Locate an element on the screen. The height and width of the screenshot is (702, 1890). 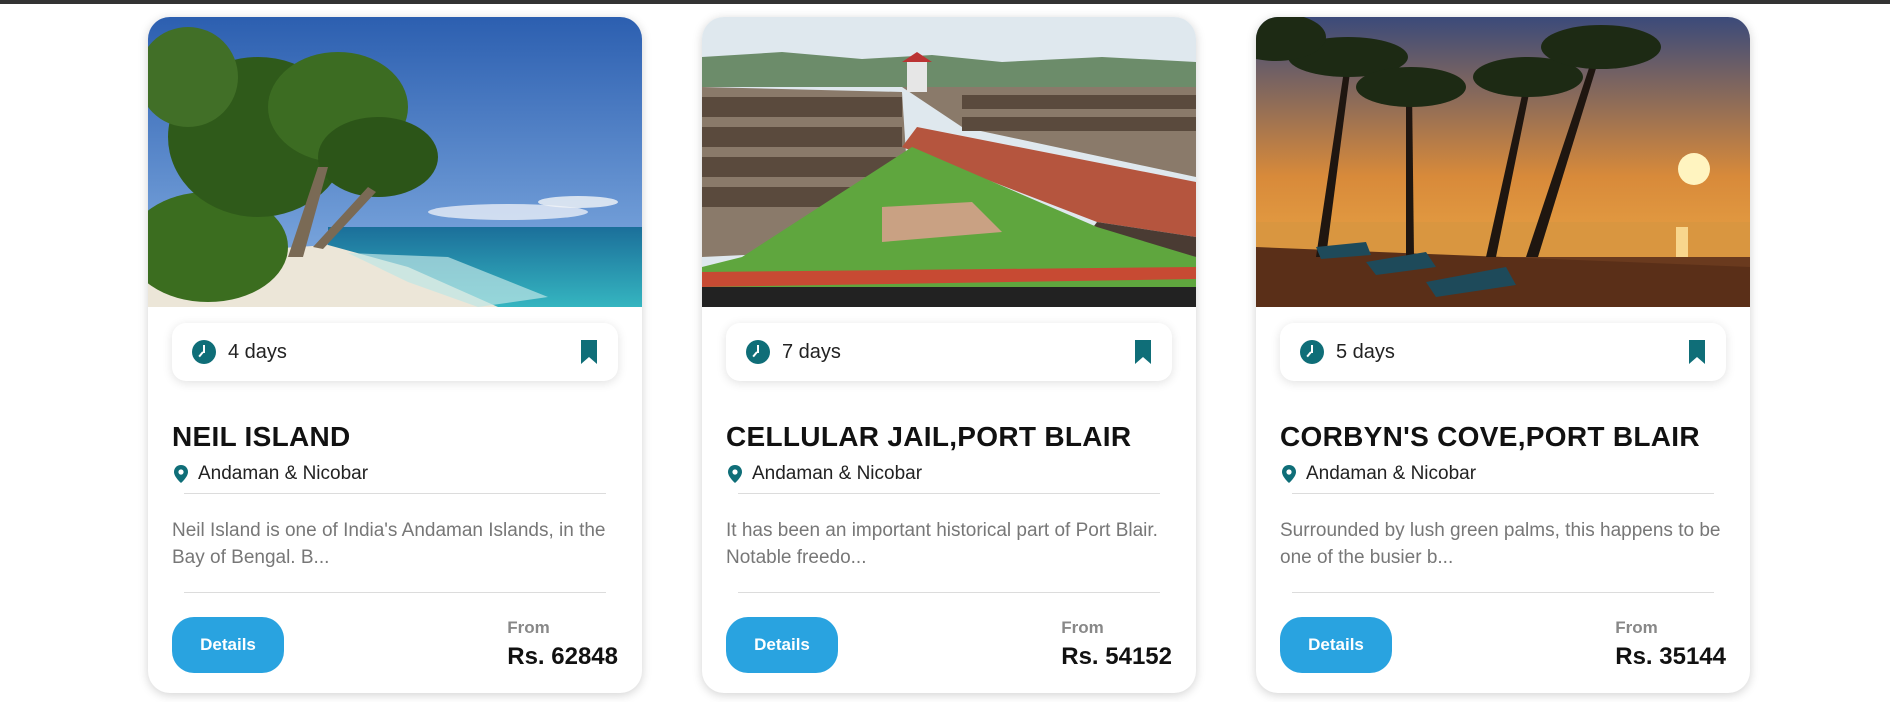
duration-text: 7 days is located at coordinates (811, 351).